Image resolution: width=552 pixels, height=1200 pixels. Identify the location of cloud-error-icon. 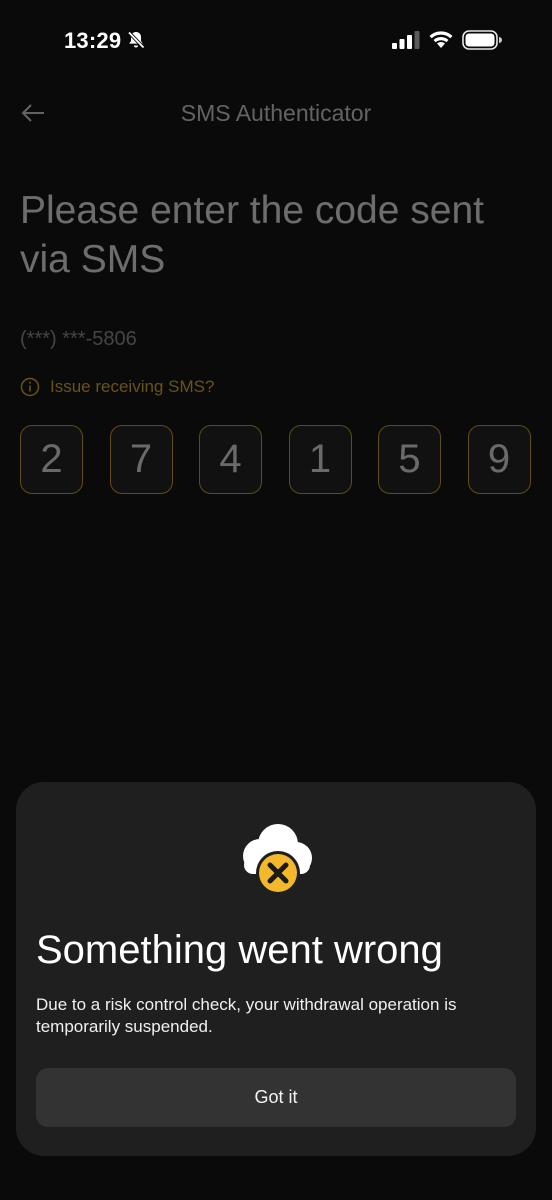
(277, 859).